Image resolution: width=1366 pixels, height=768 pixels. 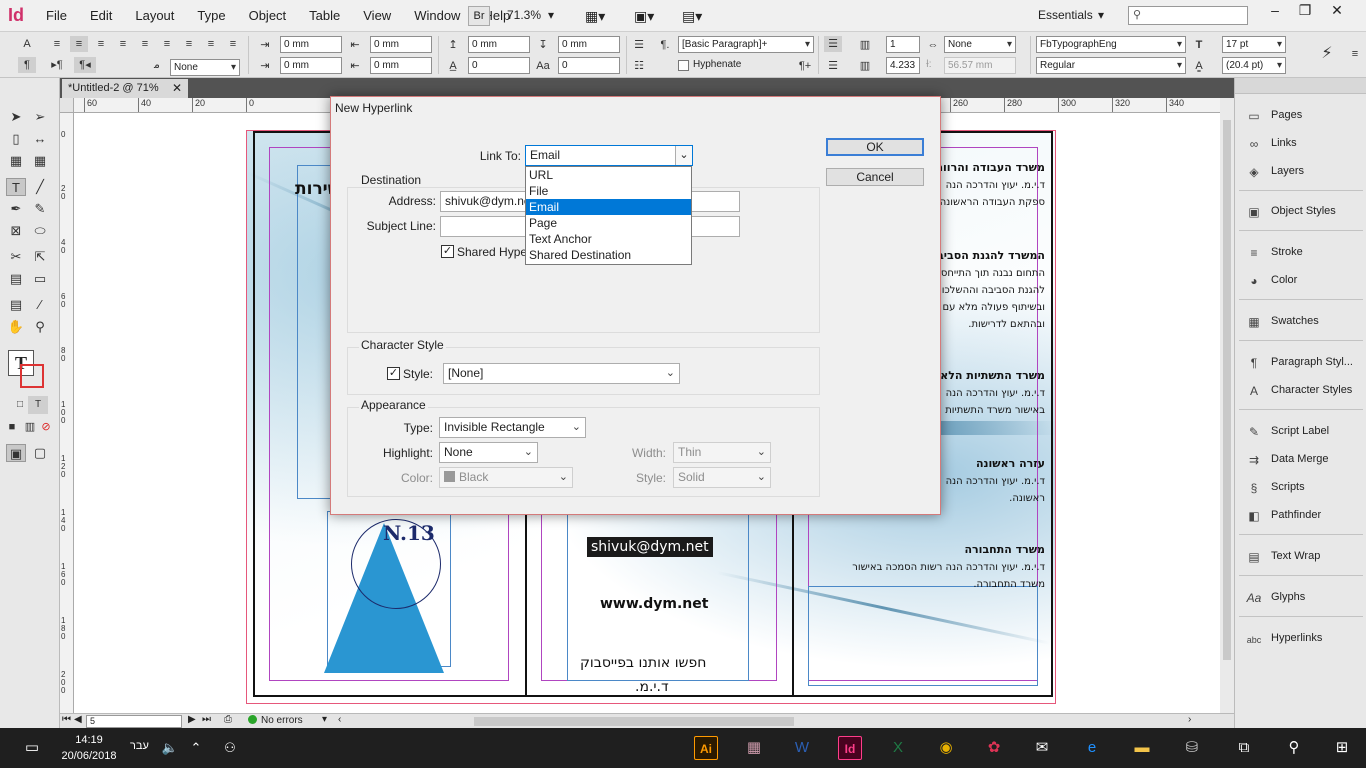 What do you see at coordinates (1304, 638) in the screenshot?
I see `panel-hyperlinks: abc Hyperlinks` at bounding box center [1304, 638].